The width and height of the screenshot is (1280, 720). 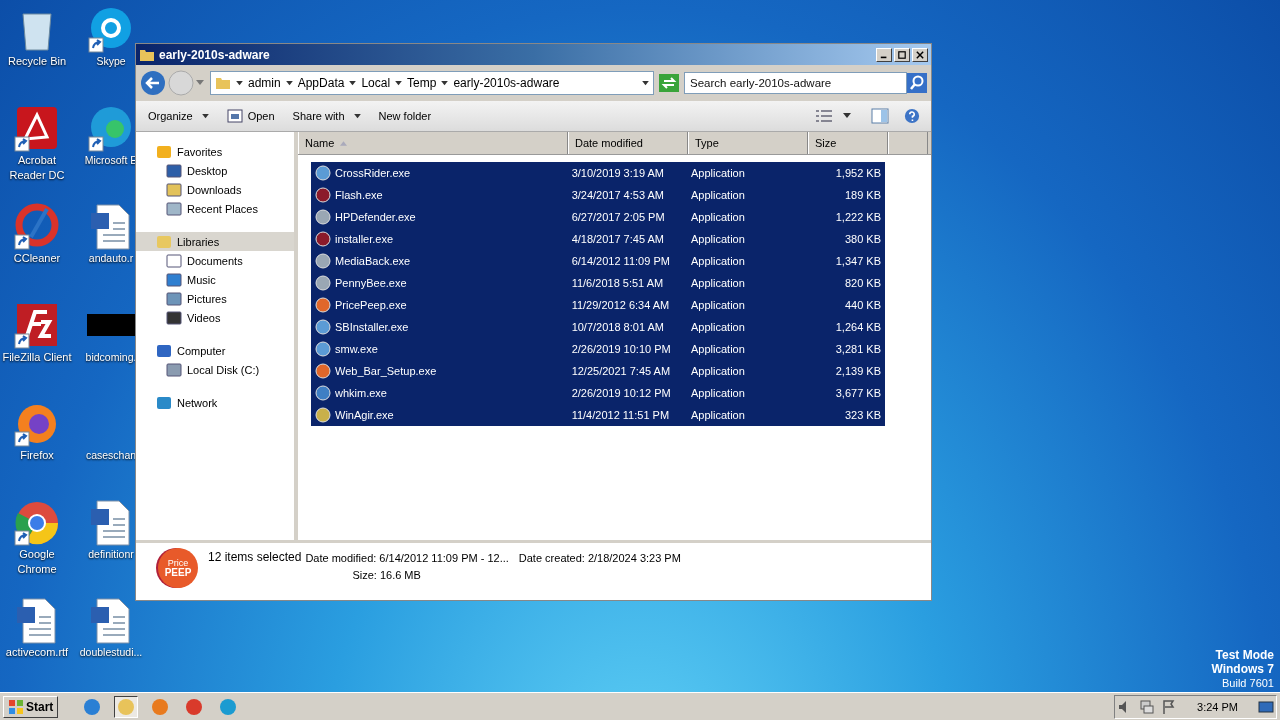 What do you see at coordinates (37, 258) in the screenshot?
I see `desktop-icon-label: CCleaner` at bounding box center [37, 258].